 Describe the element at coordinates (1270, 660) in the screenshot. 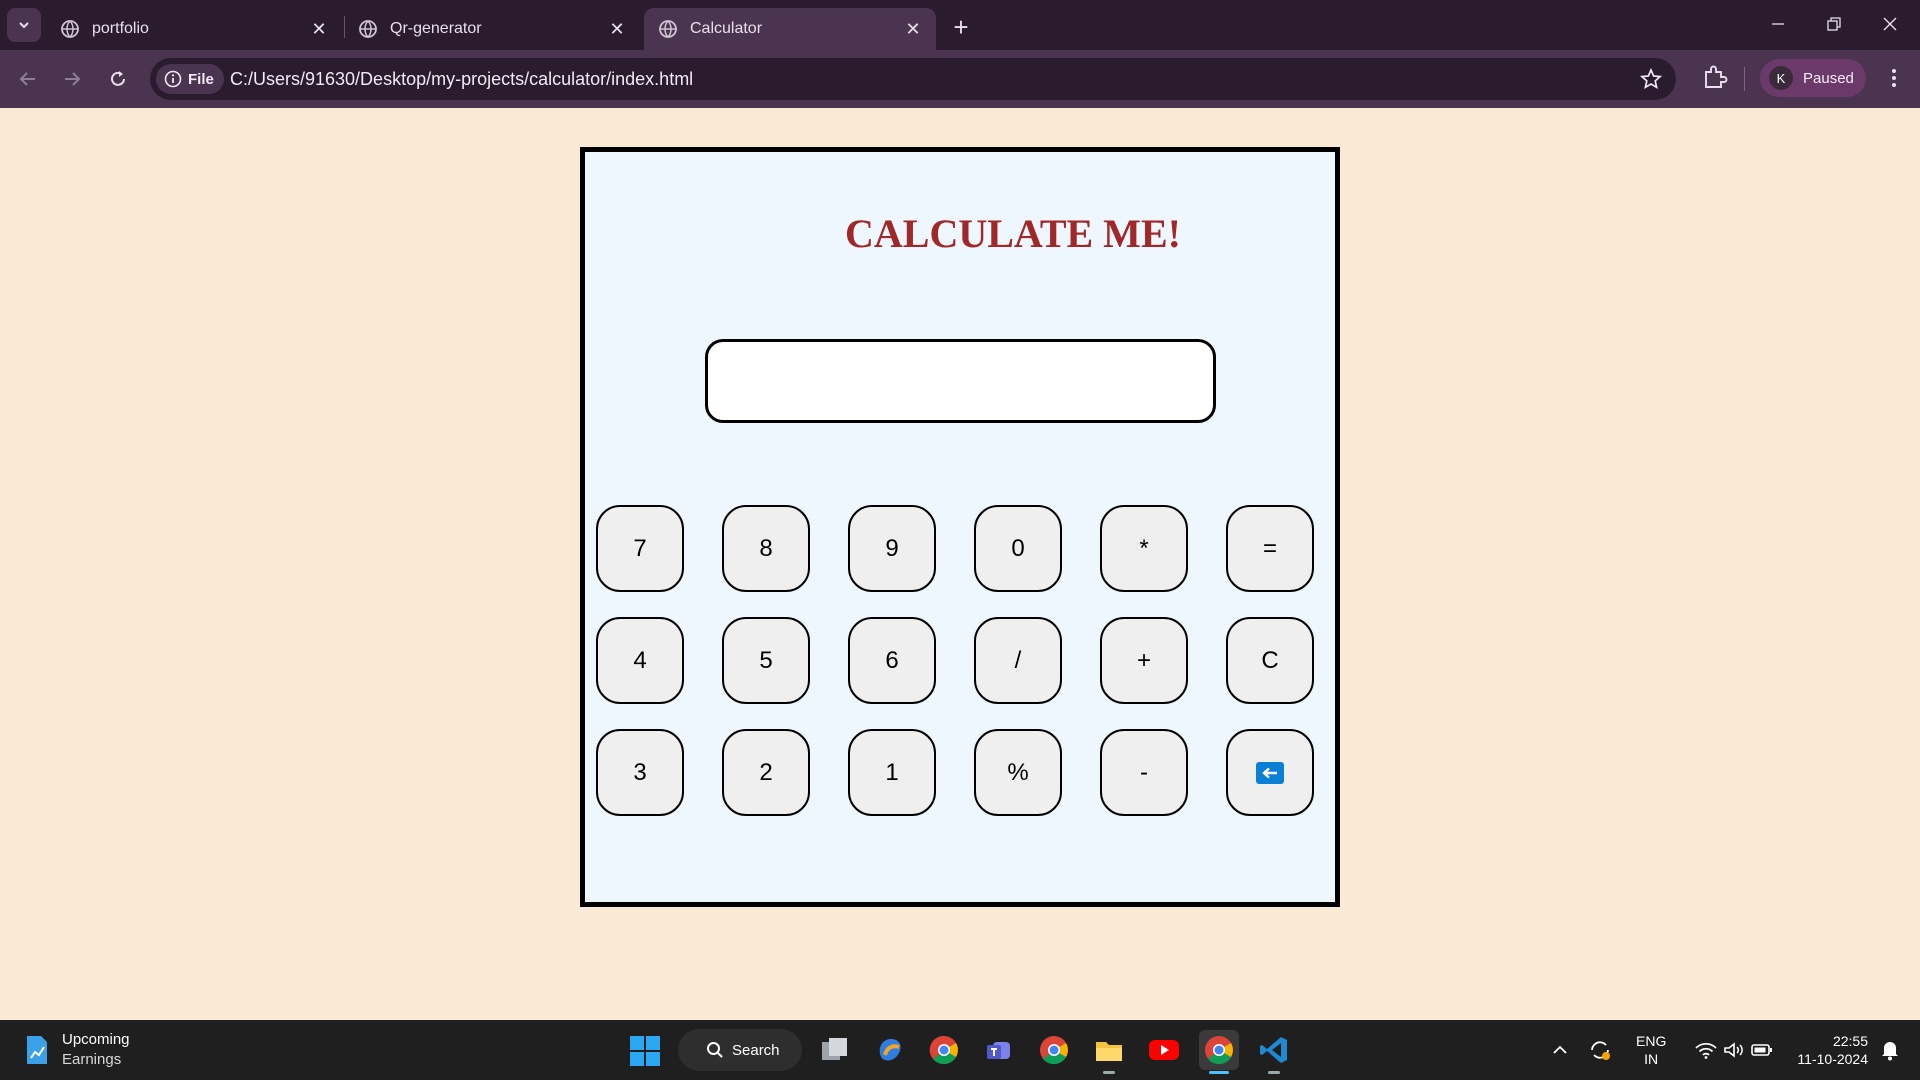

I see `key-clear: C` at that location.